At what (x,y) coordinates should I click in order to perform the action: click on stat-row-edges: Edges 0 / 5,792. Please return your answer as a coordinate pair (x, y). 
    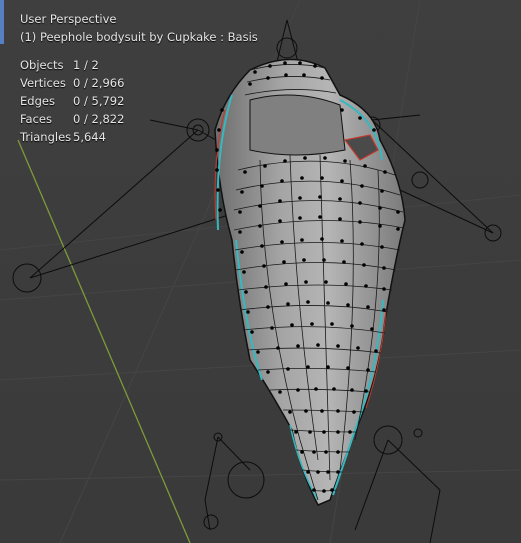
    Looking at the image, I should click on (139, 101).